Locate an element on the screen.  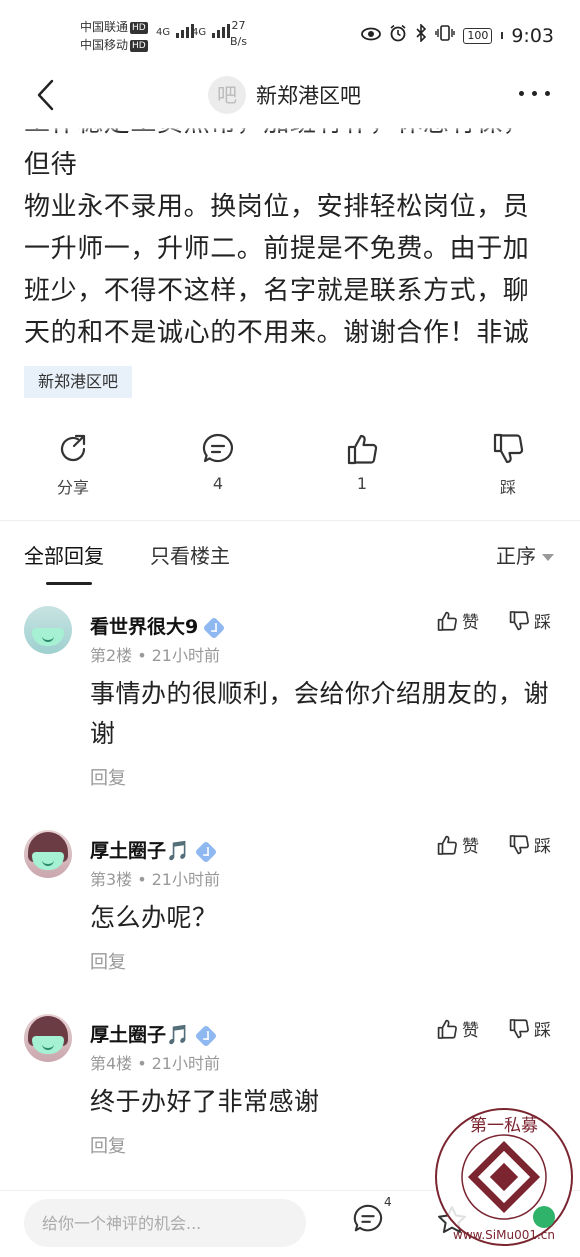
signal-2-icon: 4G is located at coordinates (211, 31).